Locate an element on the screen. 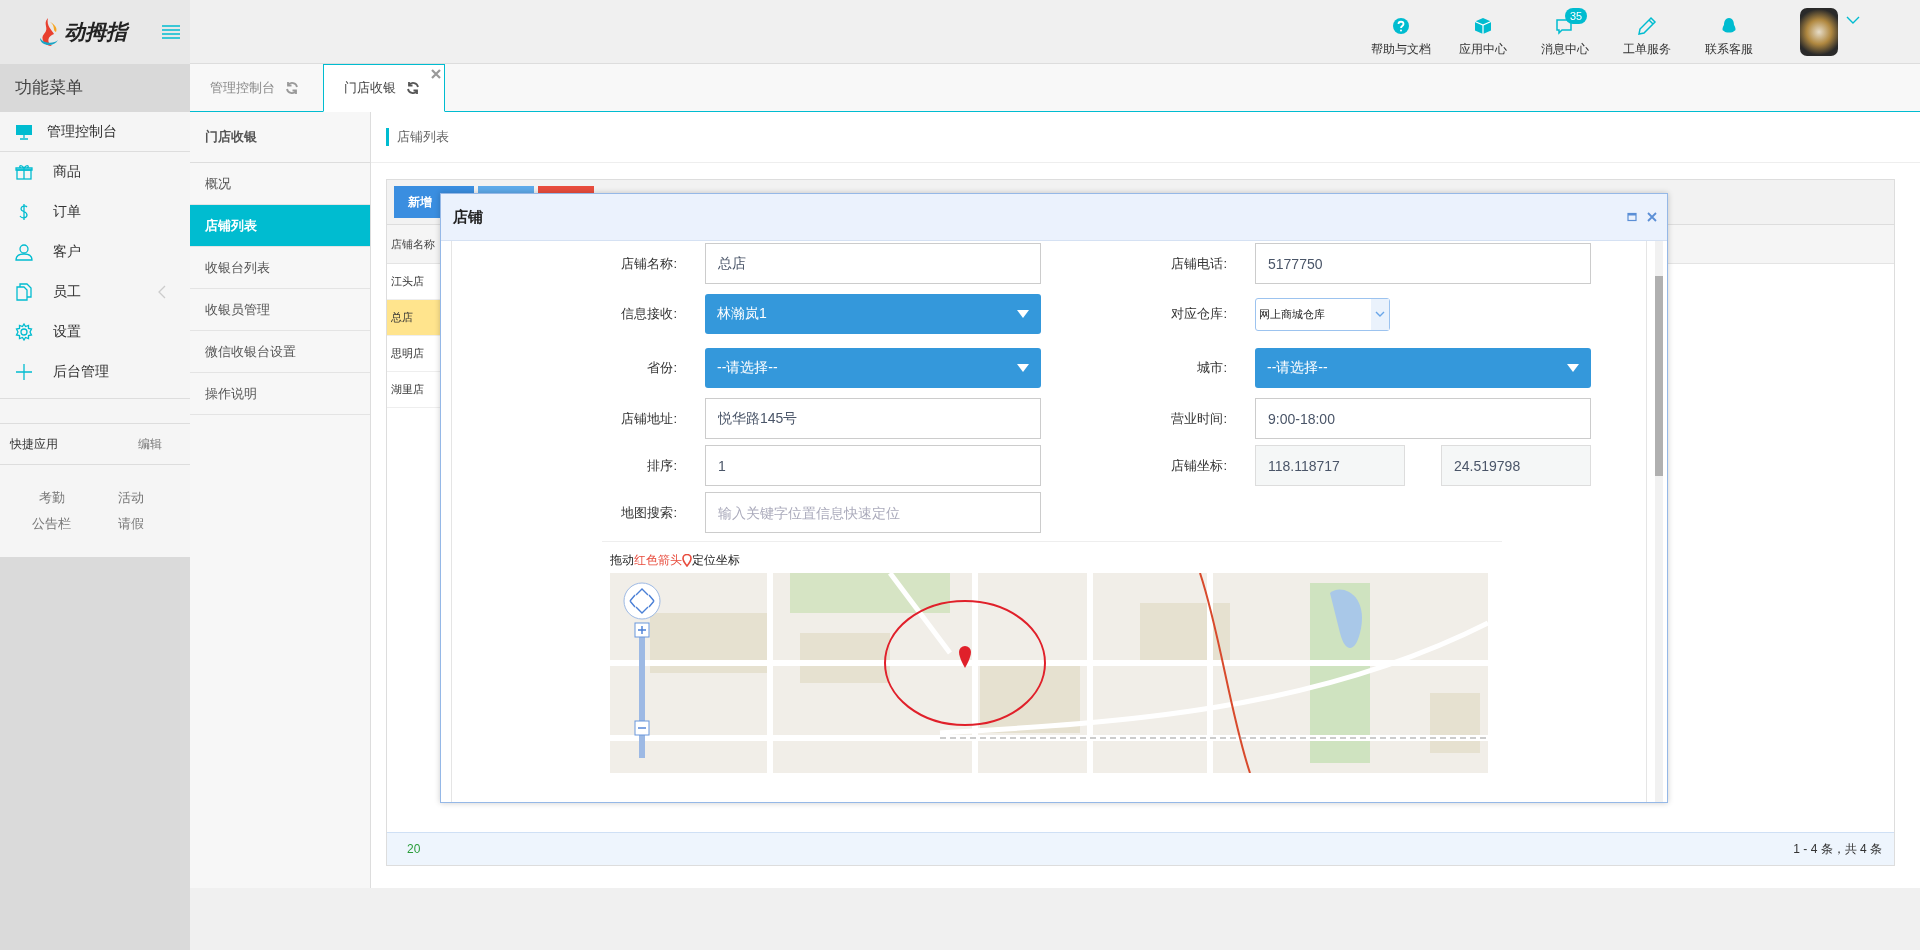  menu-item: 订单 is located at coordinates (95, 212).